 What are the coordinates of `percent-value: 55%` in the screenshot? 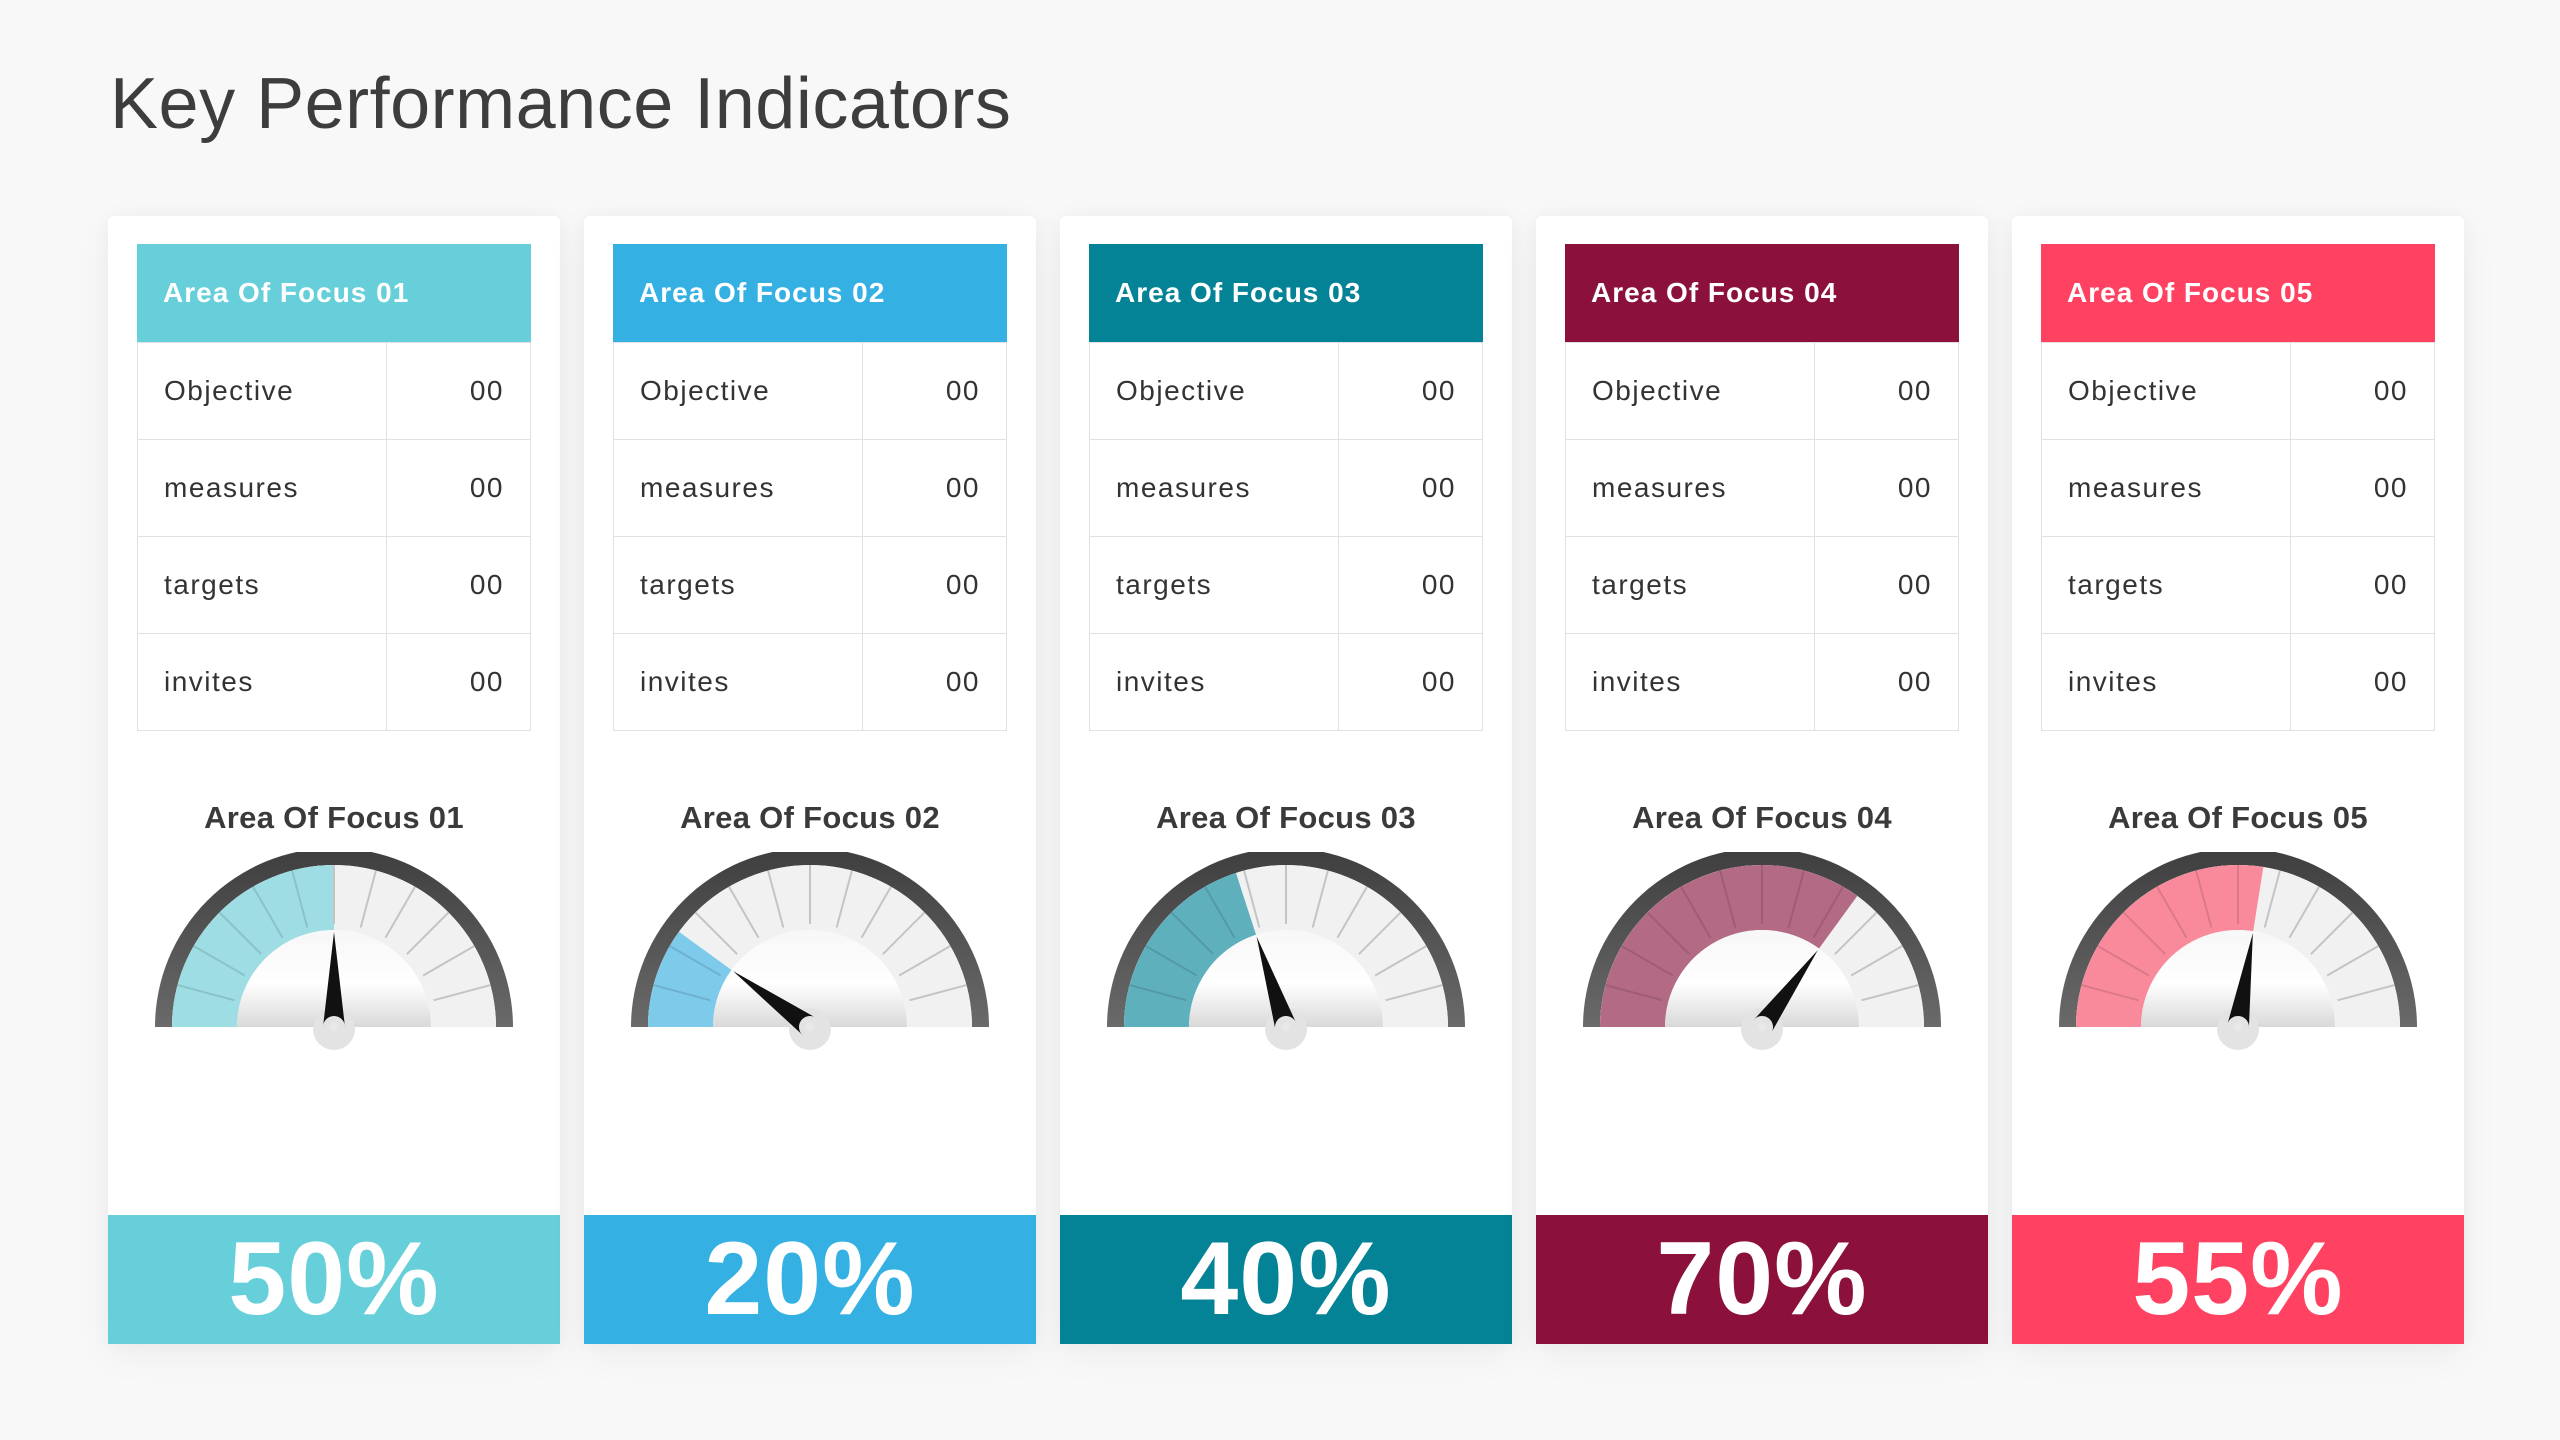 It's located at (2238, 1279).